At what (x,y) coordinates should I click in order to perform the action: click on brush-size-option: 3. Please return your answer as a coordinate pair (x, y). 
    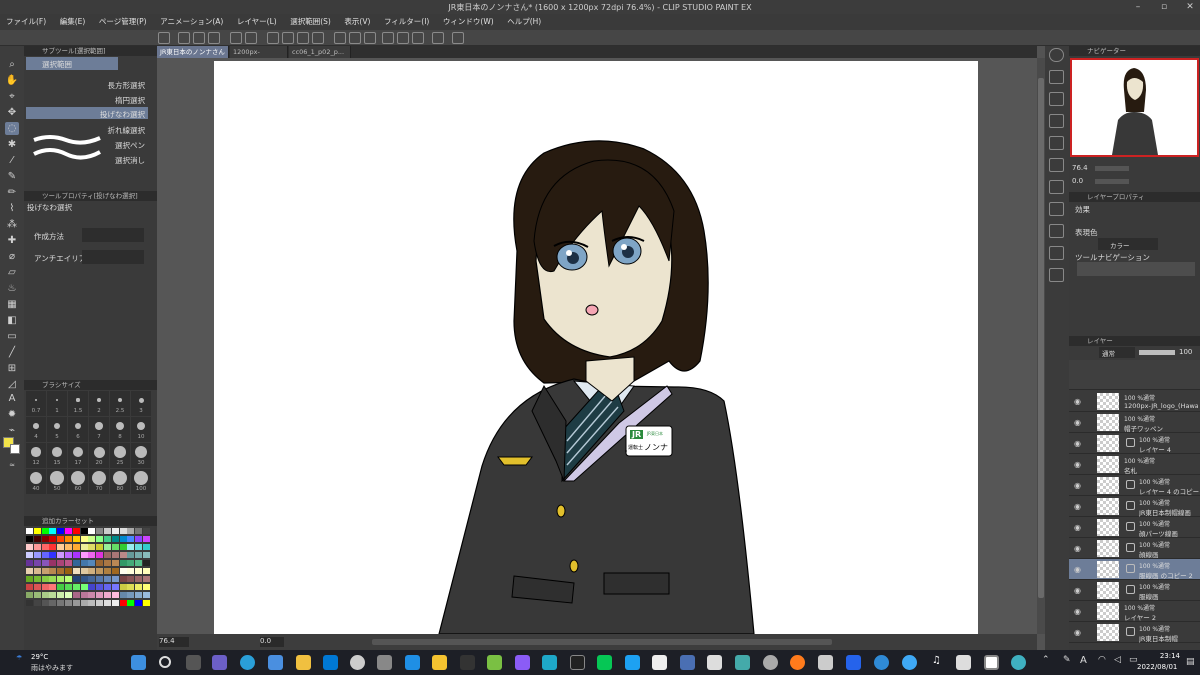
    Looking at the image, I should click on (141, 403).